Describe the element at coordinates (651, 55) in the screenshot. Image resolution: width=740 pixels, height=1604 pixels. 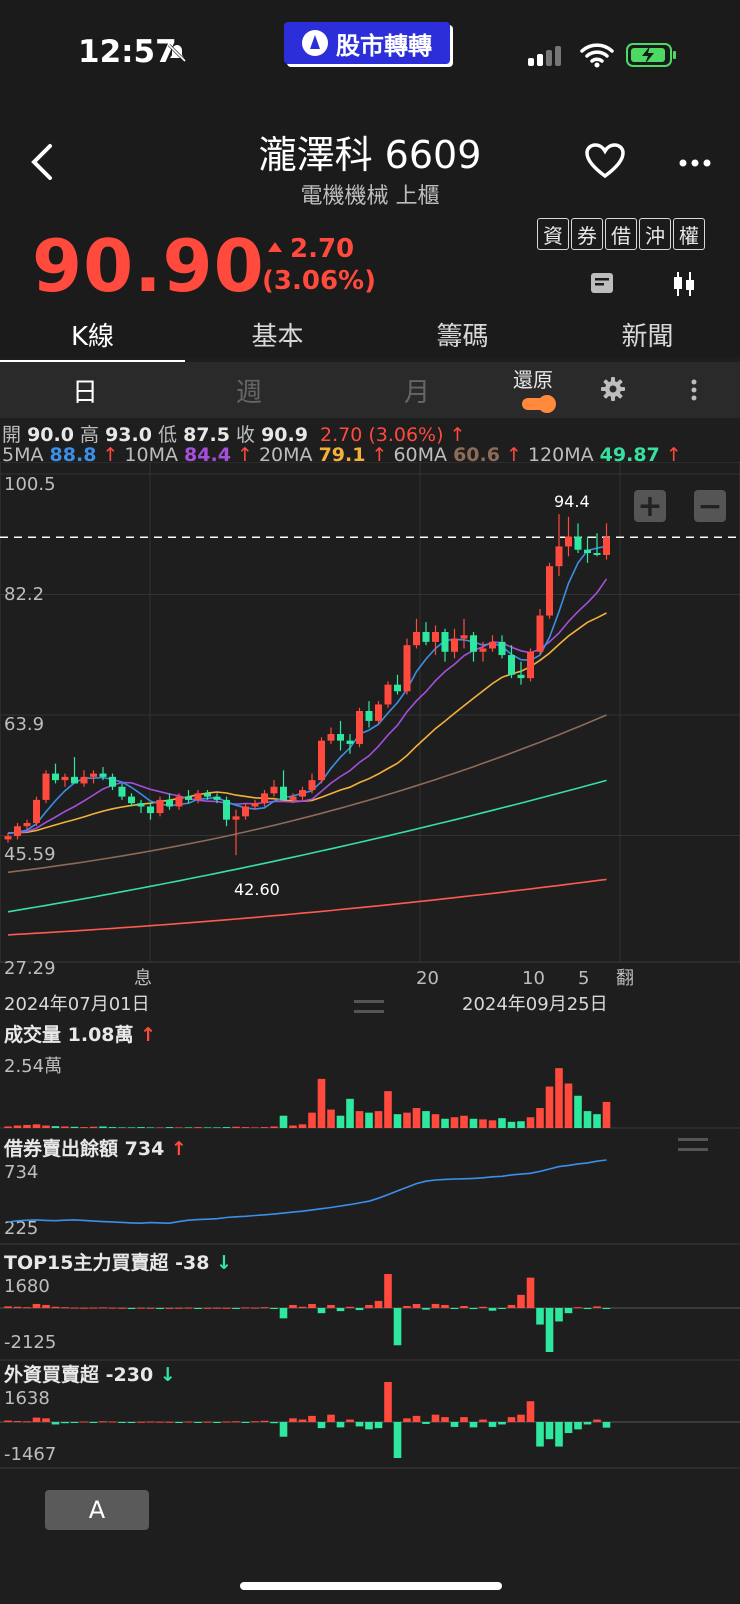
I see `battery-charging-icon` at that location.